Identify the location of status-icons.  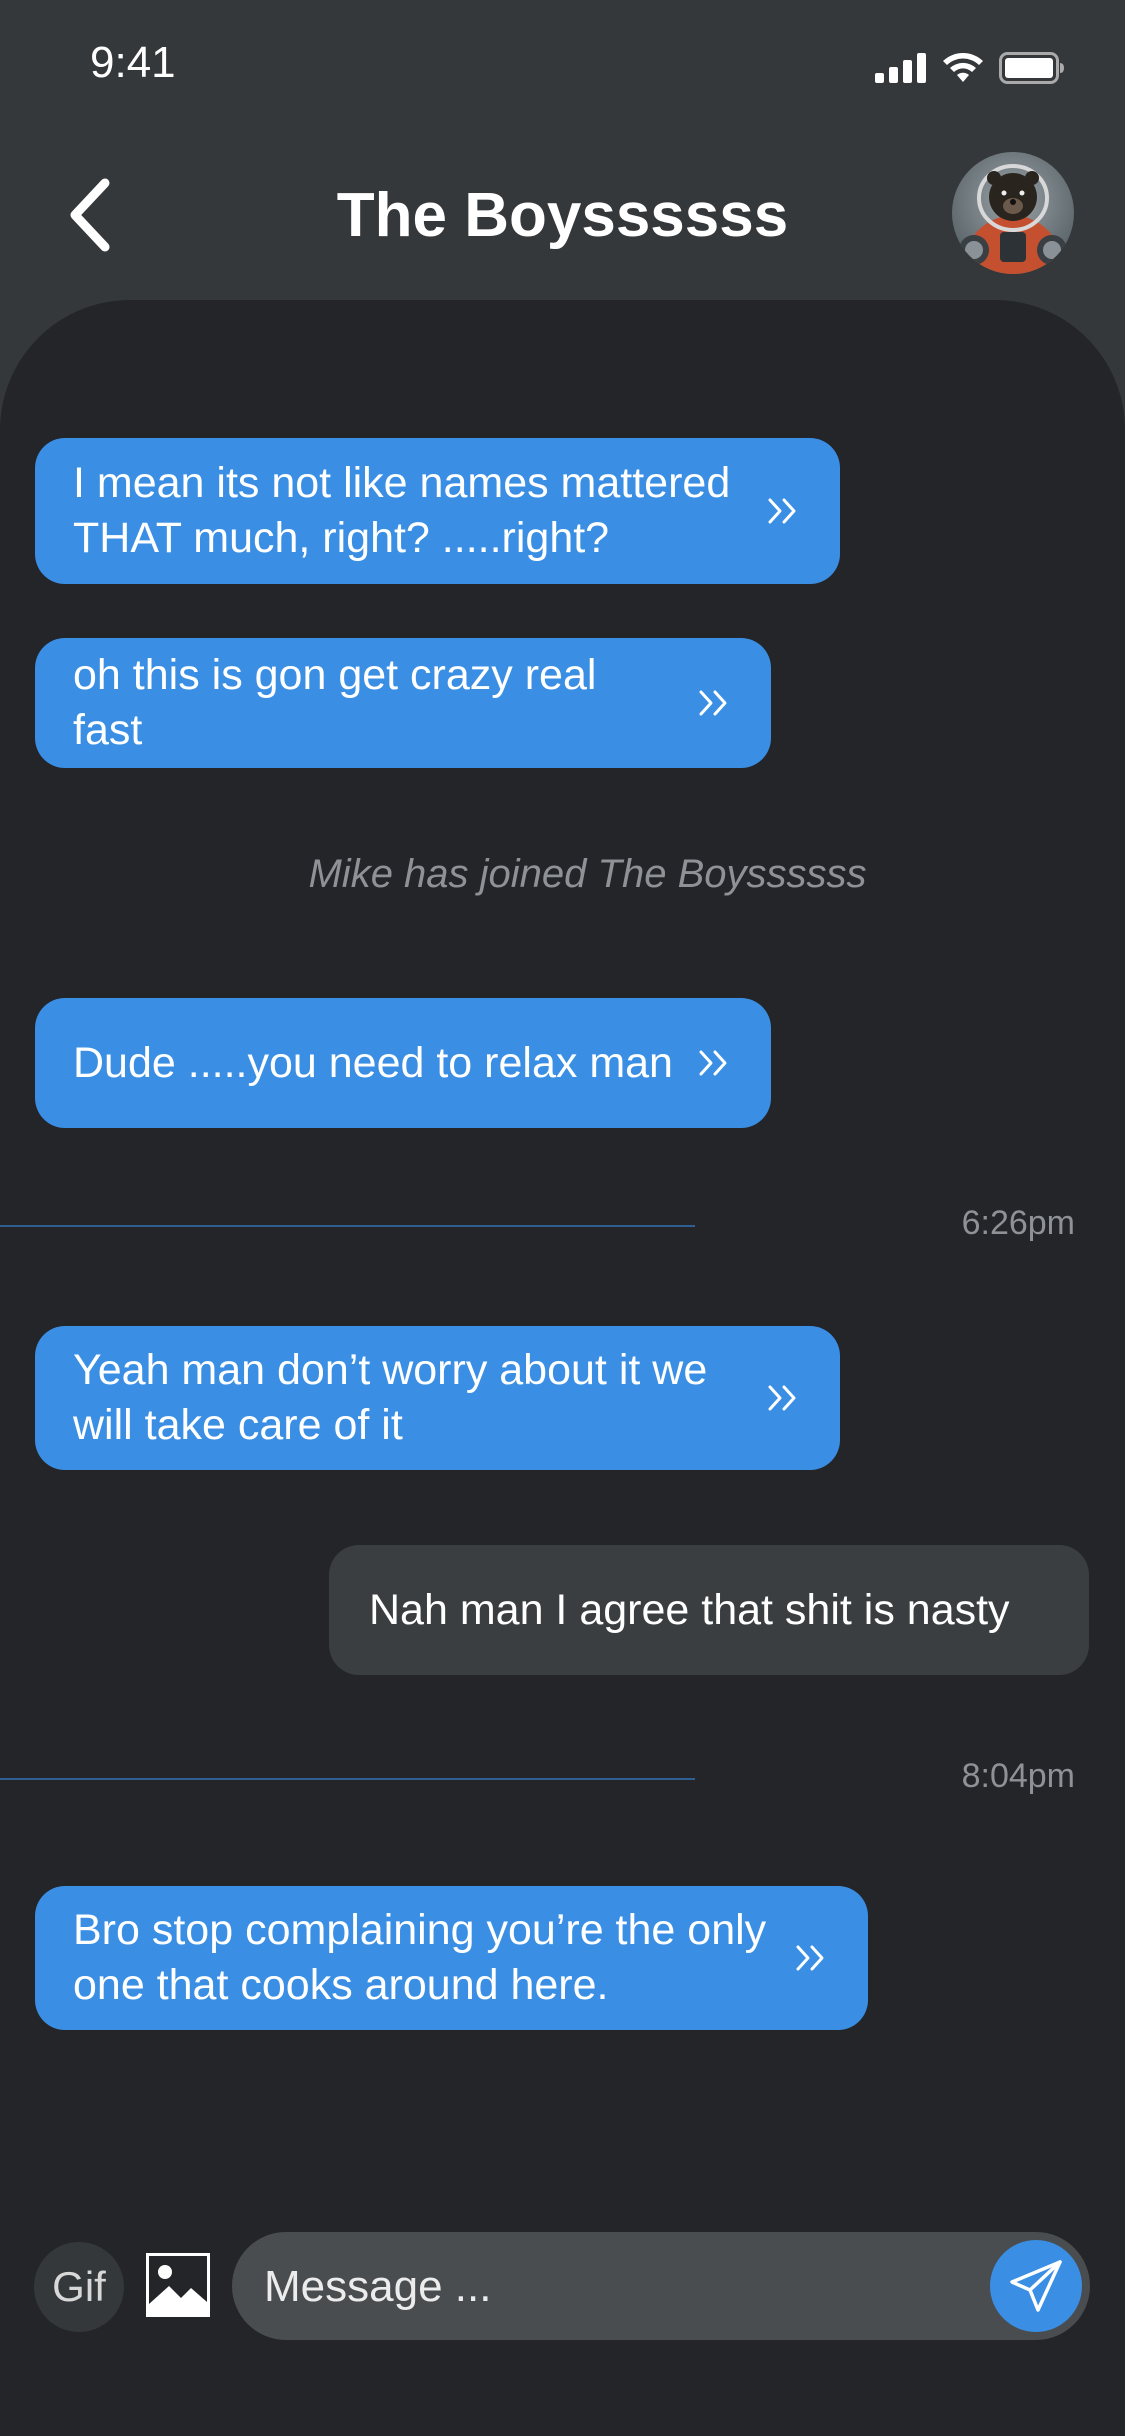
(970, 68).